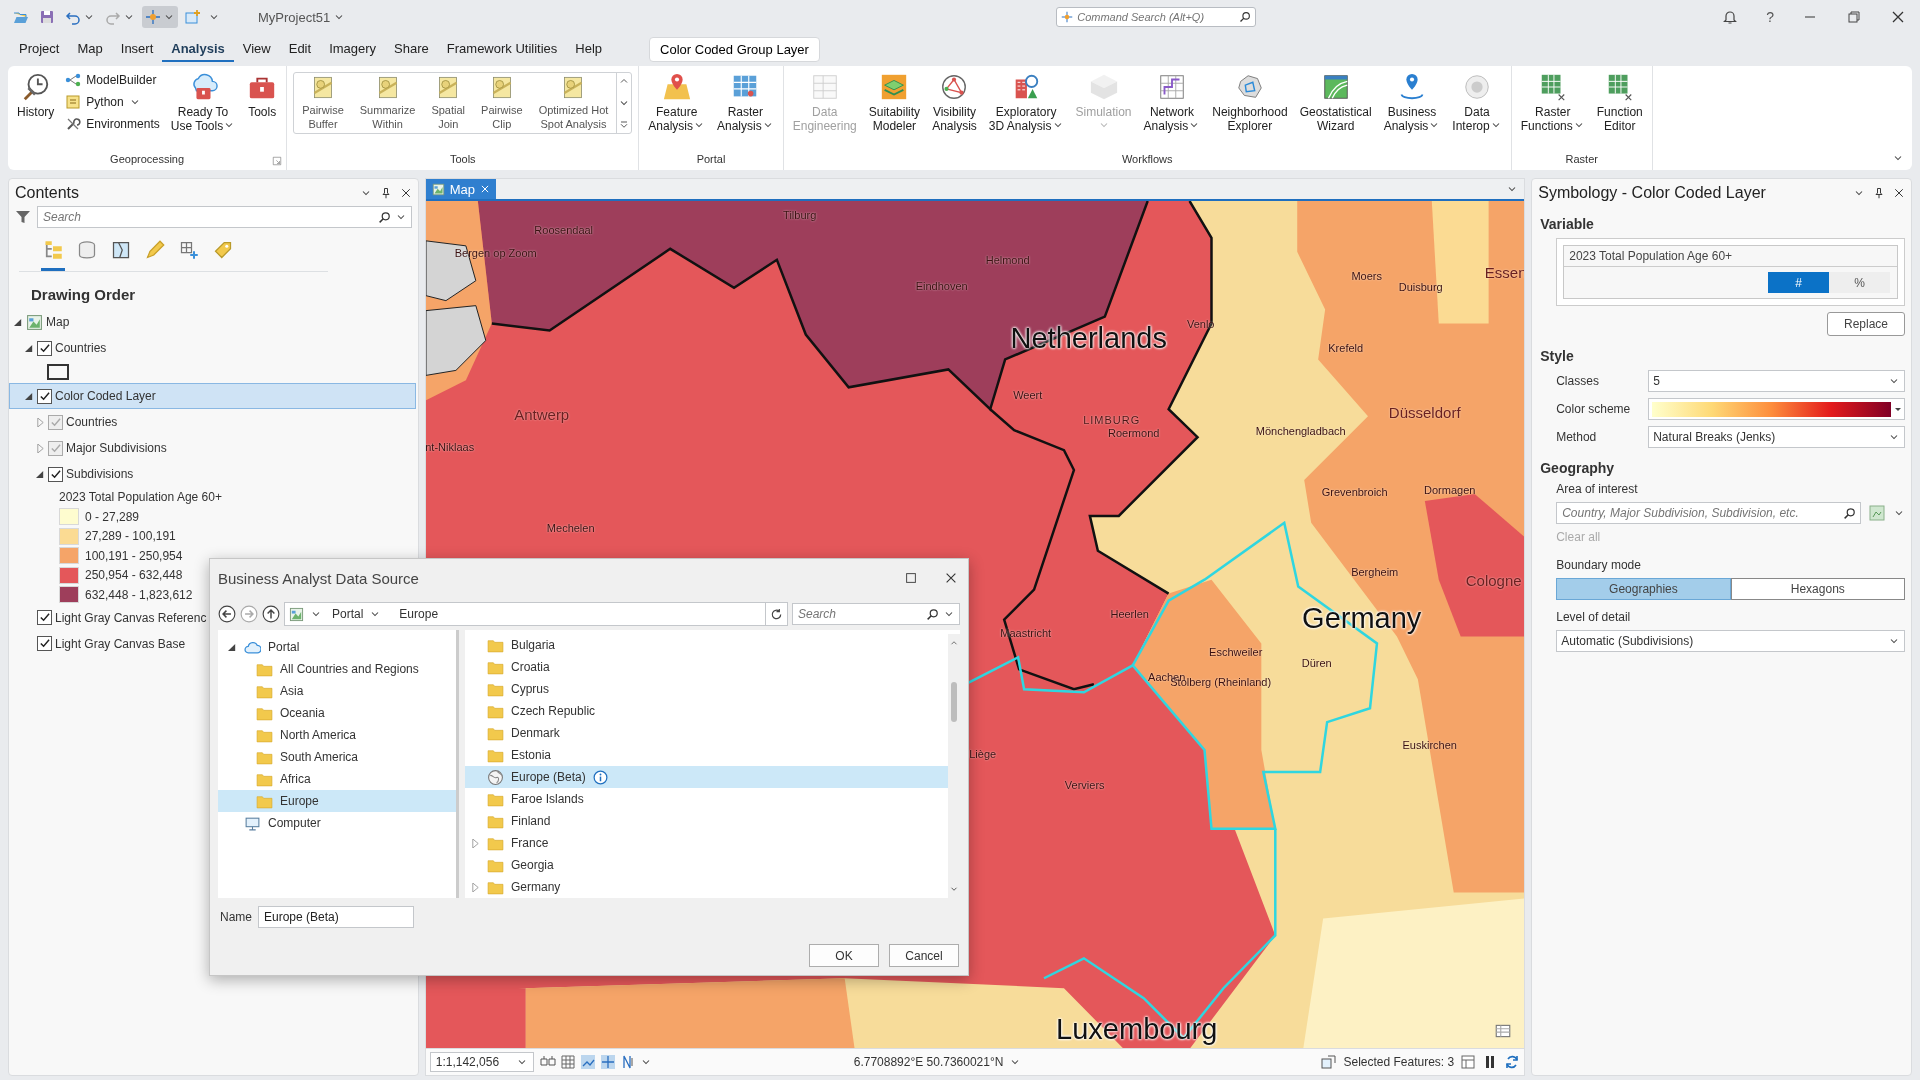 This screenshot has width=1920, height=1080. I want to click on group-title: Geoprocessing, so click(147, 160).